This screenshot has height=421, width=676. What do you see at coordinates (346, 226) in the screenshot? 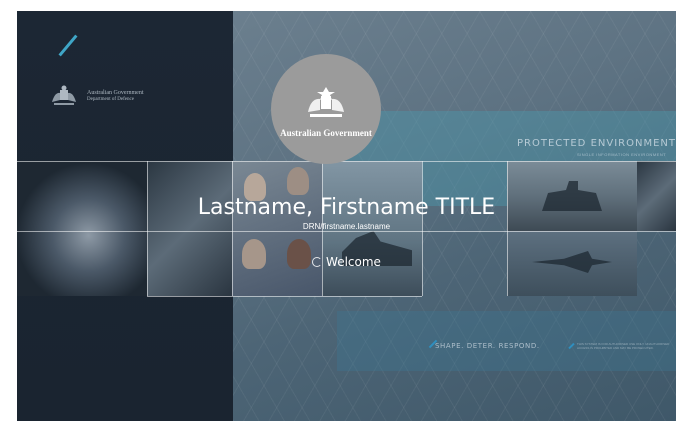
I see `user-account-id: DRN/firstname.lastname` at bounding box center [346, 226].